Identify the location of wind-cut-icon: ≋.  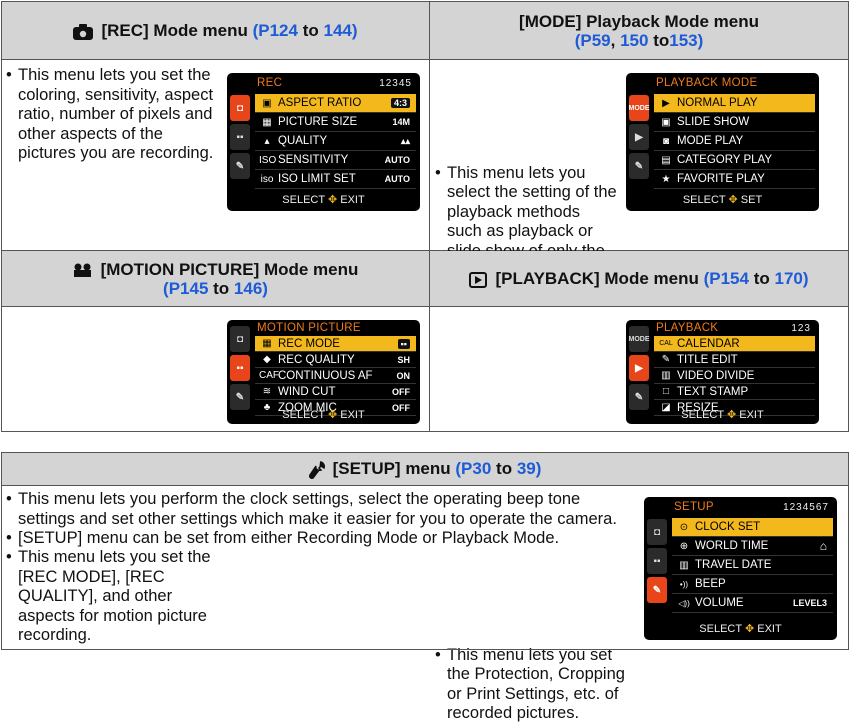
(267, 391).